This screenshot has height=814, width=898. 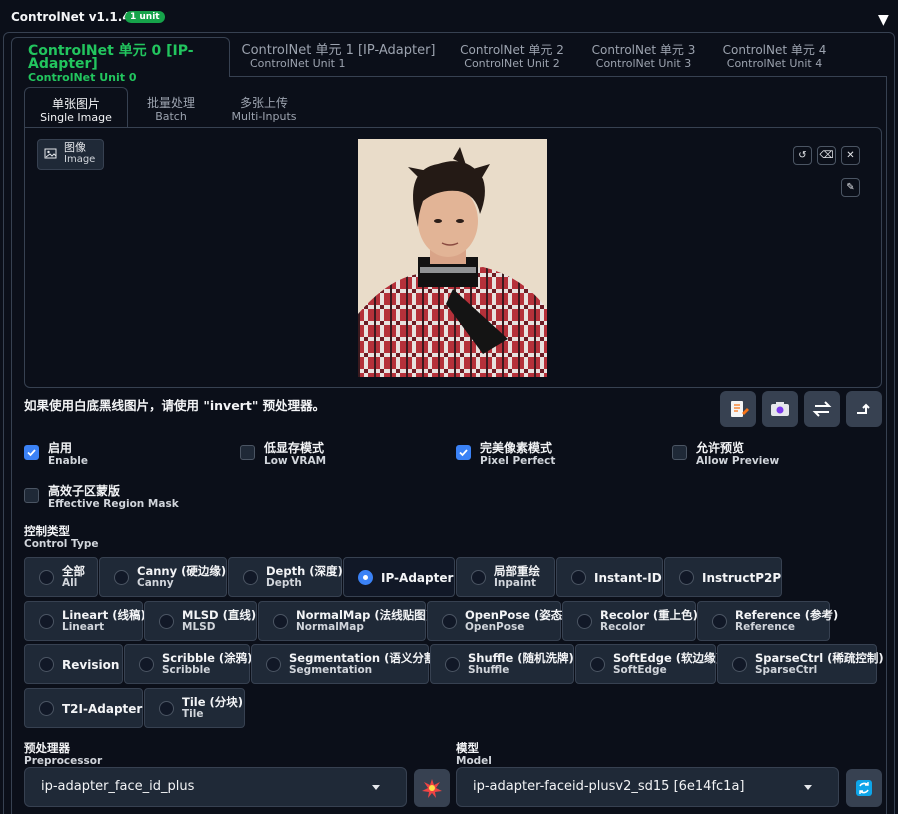 What do you see at coordinates (800, 664) in the screenshot?
I see `control-type-sparsectrl: SparseCtrl (稀疏控制) SparseCtrl` at bounding box center [800, 664].